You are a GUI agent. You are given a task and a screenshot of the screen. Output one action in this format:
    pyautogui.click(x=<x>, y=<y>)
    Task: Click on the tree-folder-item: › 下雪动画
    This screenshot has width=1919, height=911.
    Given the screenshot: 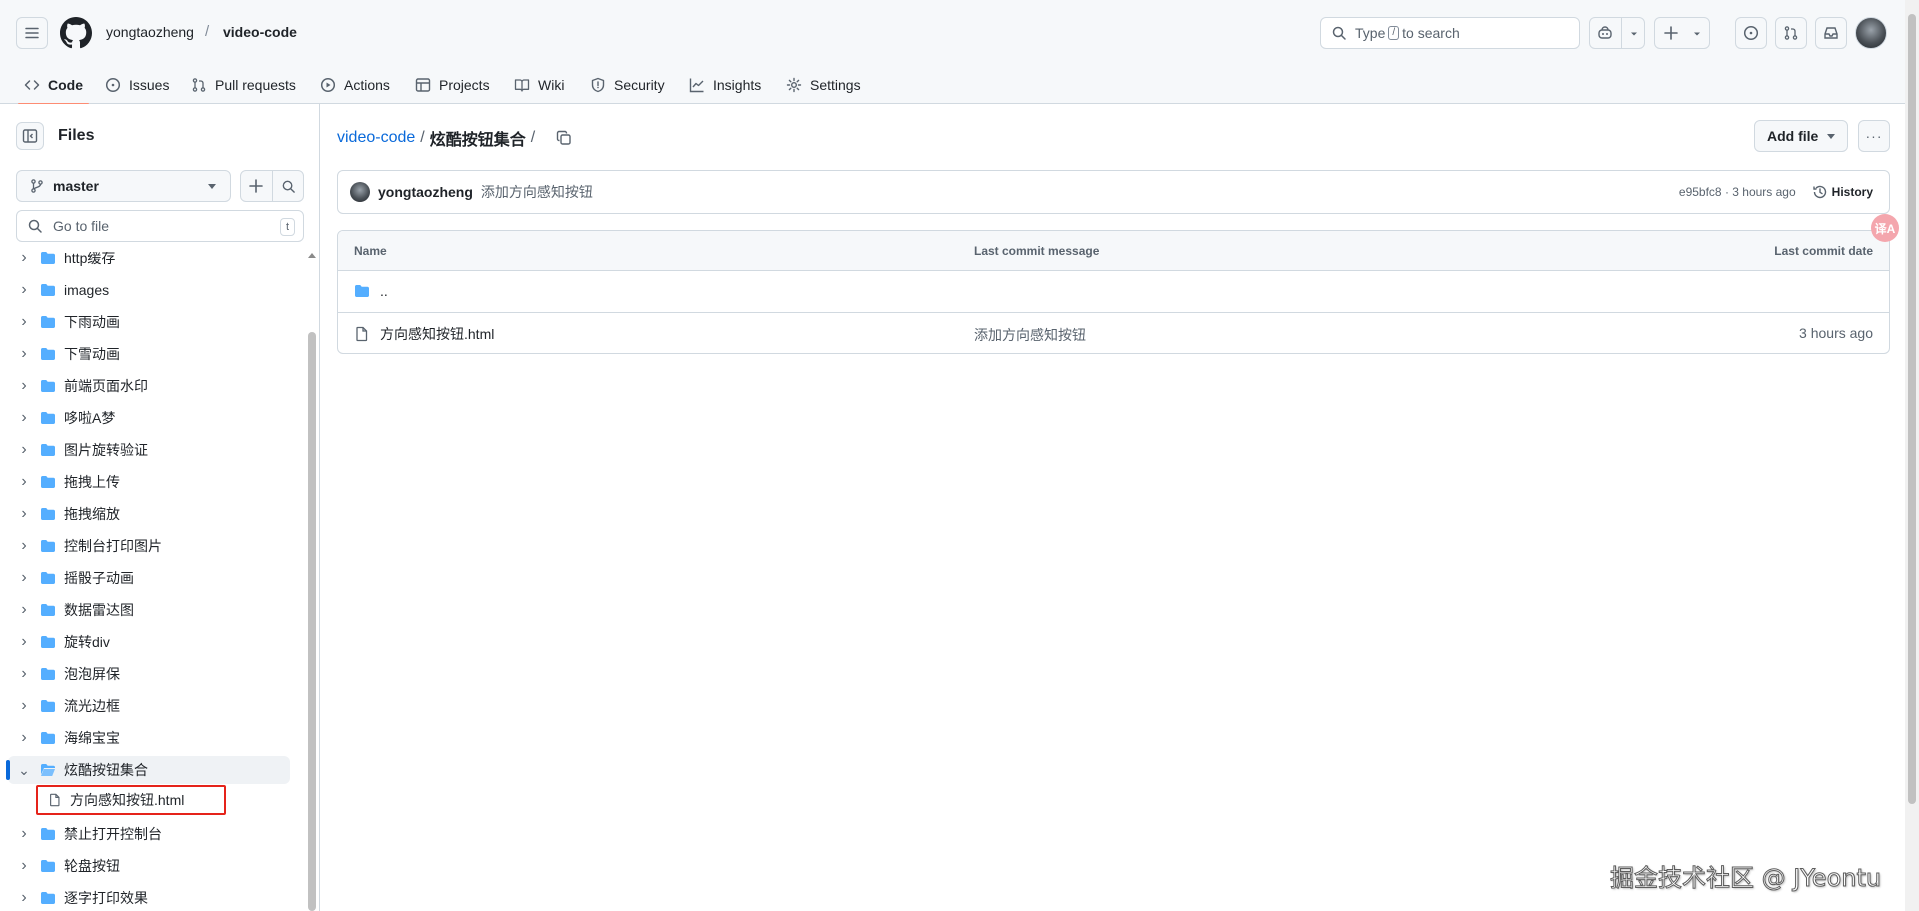 What is the action you would take?
    pyautogui.click(x=149, y=354)
    